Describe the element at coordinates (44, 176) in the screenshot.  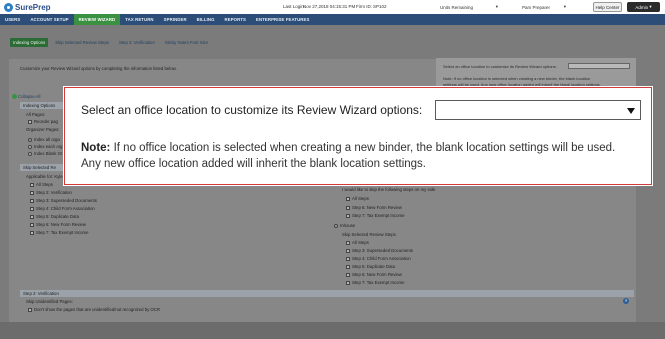
I see `applicable-for-label: Applicable for: Kyle` at that location.